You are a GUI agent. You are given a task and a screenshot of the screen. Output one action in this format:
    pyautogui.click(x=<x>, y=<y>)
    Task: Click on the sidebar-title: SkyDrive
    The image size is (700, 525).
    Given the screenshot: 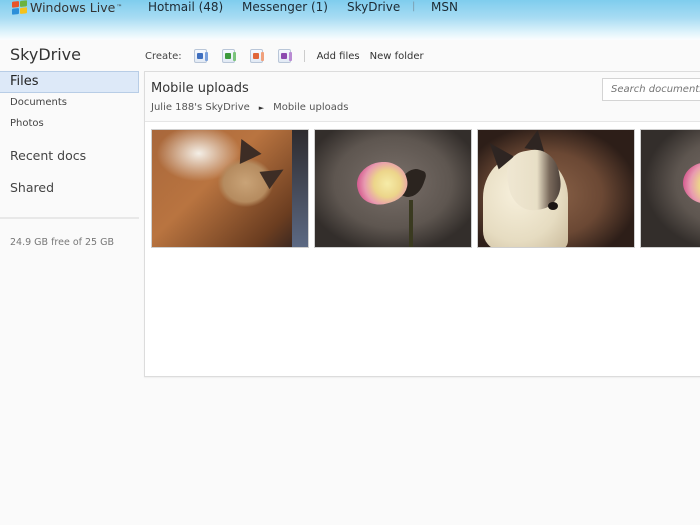 What is the action you would take?
    pyautogui.click(x=45, y=54)
    